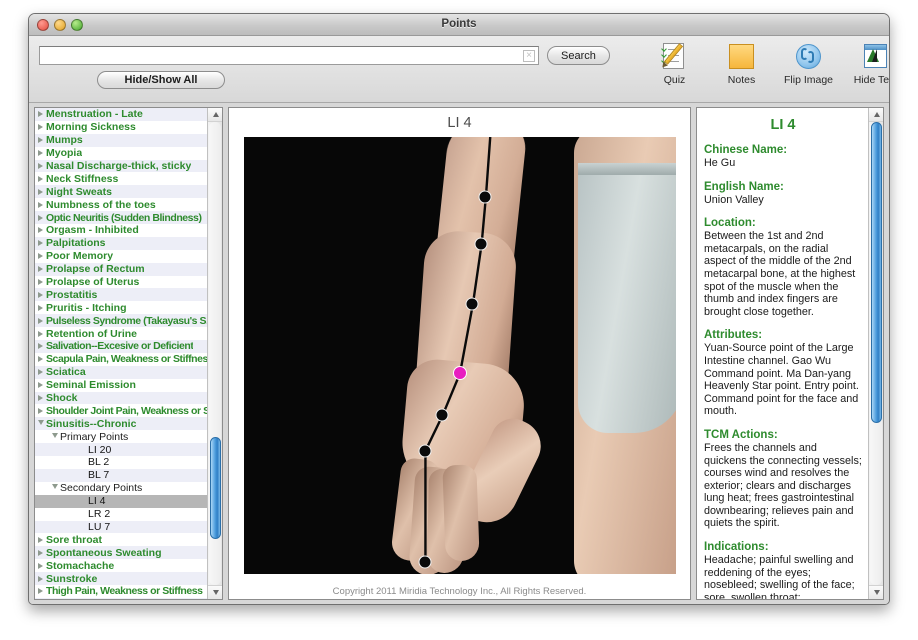 Image resolution: width=918 pixels, height=640 pixels. Describe the element at coordinates (215, 592) in the screenshot. I see `scroll-down-icon` at that location.